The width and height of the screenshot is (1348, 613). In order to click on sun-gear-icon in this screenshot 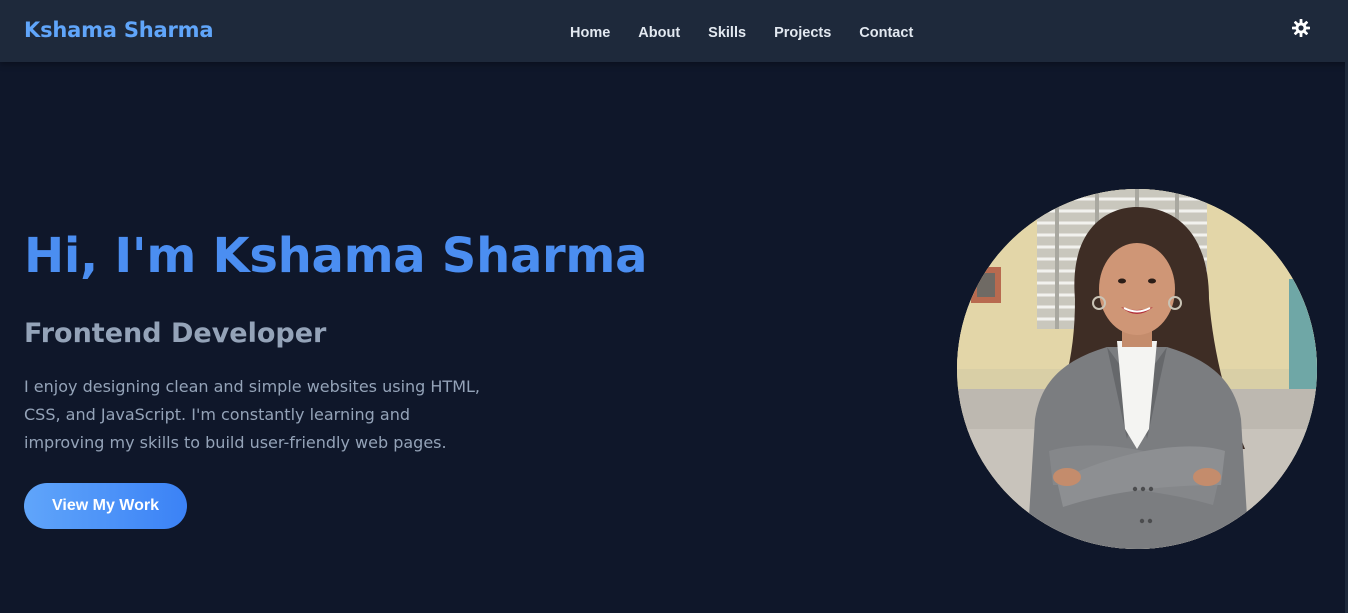, I will do `click(1301, 29)`.